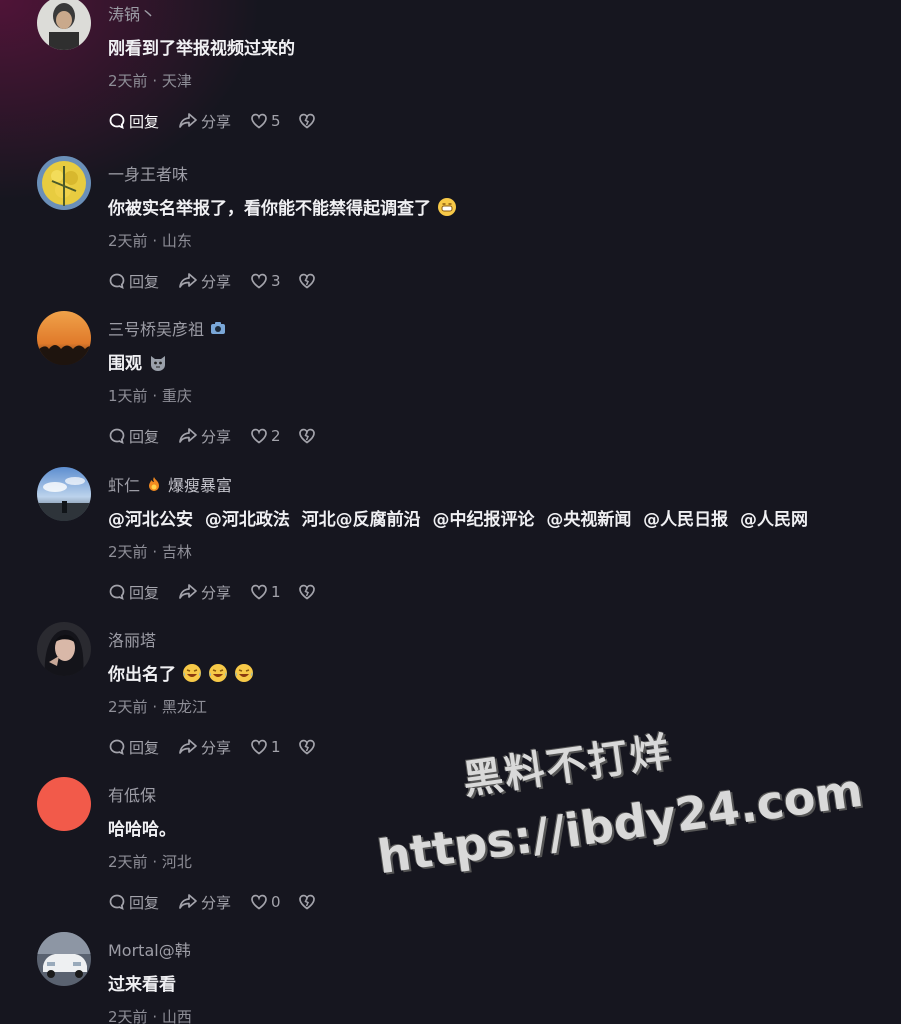 The image size is (901, 1024). What do you see at coordinates (274, 121) in the screenshot?
I see `like-button: 5` at bounding box center [274, 121].